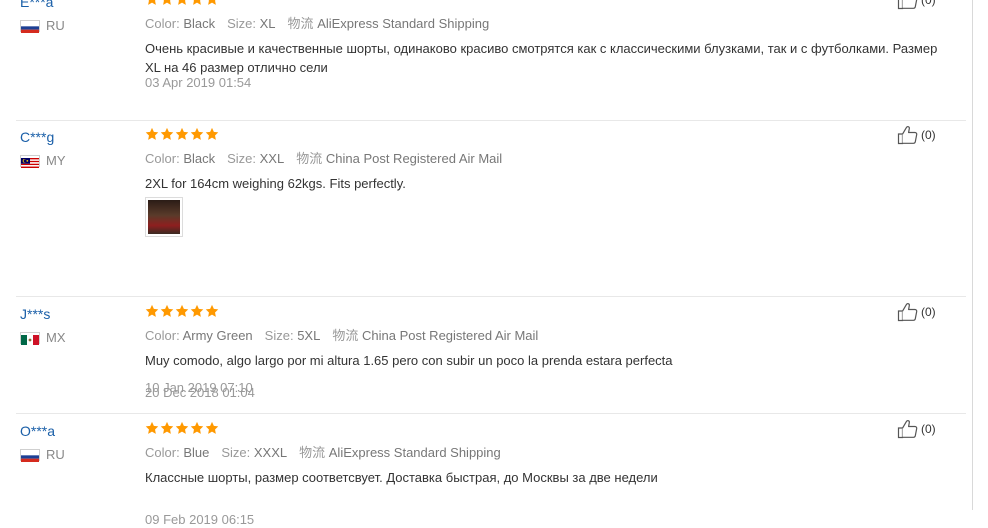 Image resolution: width=988 pixels, height=528 pixels. Describe the element at coordinates (30, 161) in the screenshot. I see `my-flag-icon` at that location.